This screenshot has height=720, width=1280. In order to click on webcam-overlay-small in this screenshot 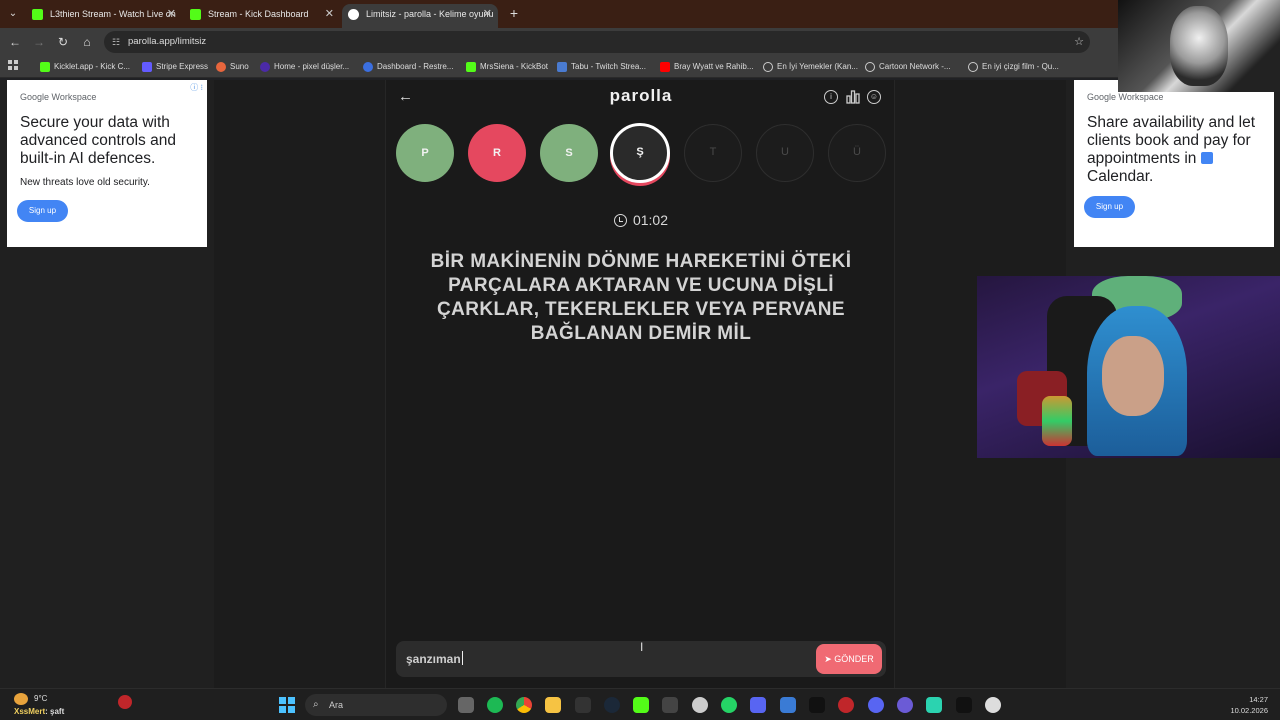, I will do `click(1199, 46)`.